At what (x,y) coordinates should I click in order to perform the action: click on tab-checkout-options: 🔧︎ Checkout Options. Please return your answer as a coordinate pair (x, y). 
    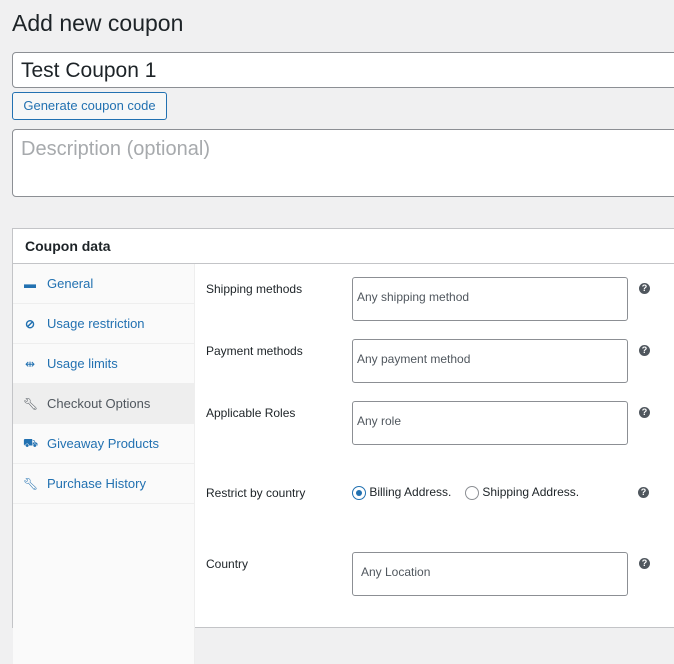
    Looking at the image, I should click on (103, 404).